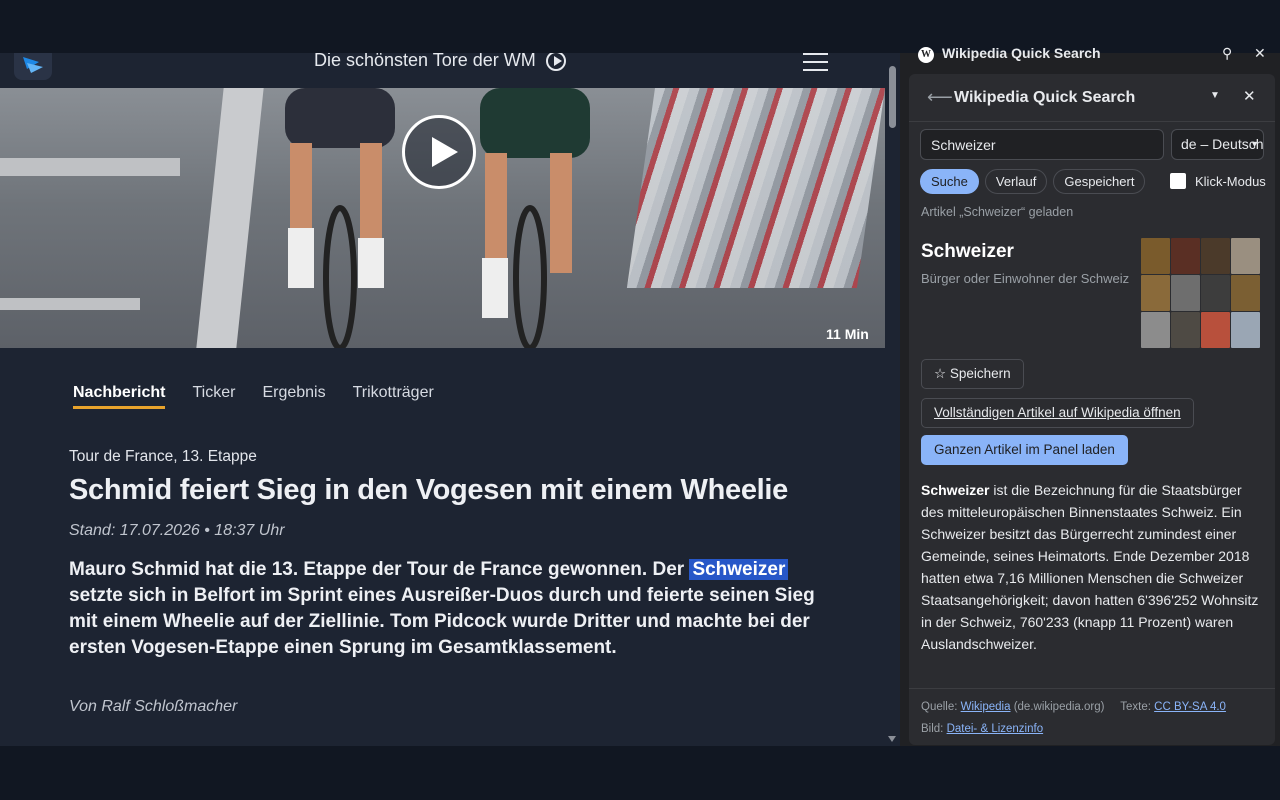  What do you see at coordinates (739, 569) in the screenshot?
I see `selected-word: Schweizer` at bounding box center [739, 569].